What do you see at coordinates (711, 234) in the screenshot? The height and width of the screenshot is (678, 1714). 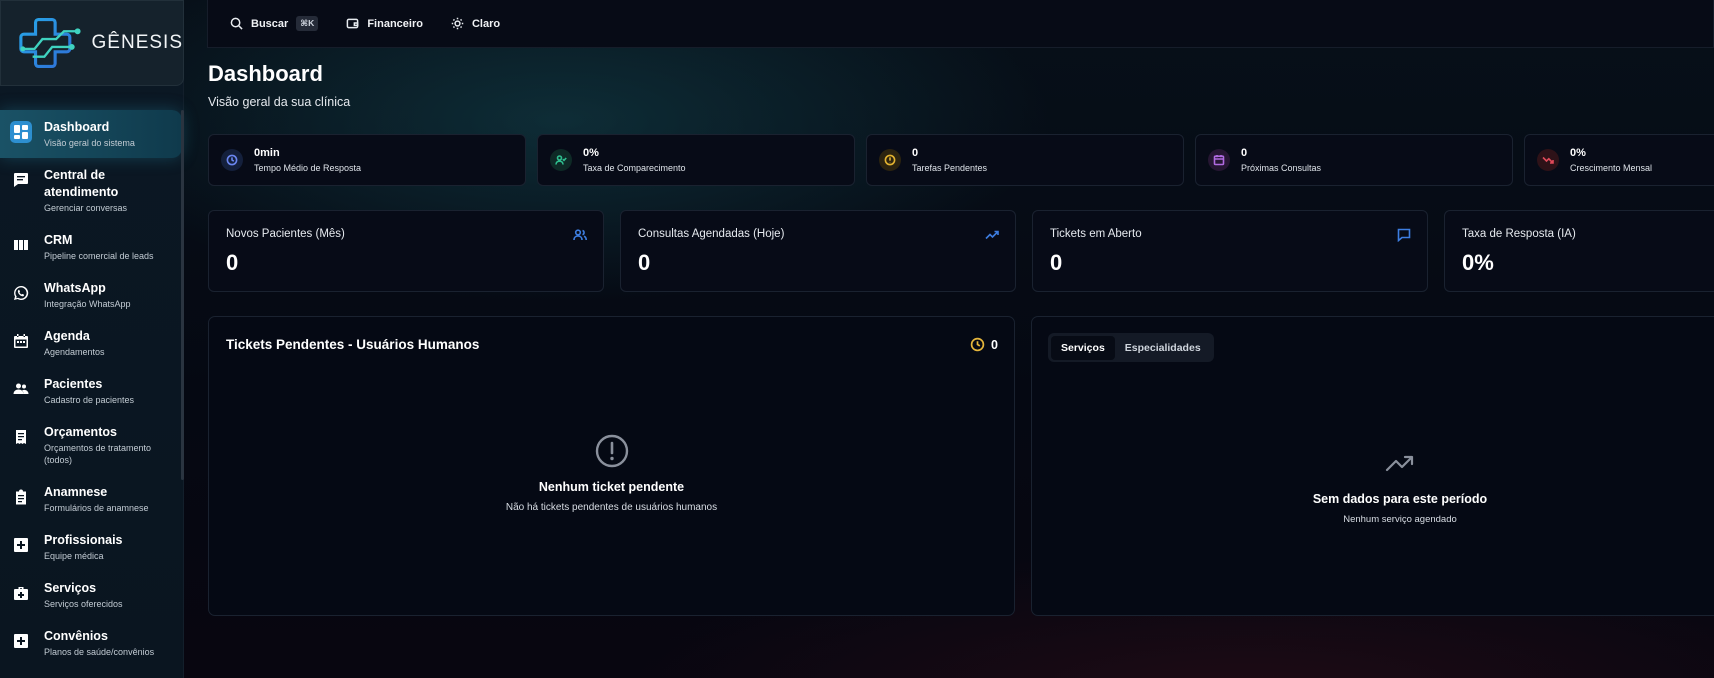 I see `card-label: Consultas Agendadas (Hoje)` at bounding box center [711, 234].